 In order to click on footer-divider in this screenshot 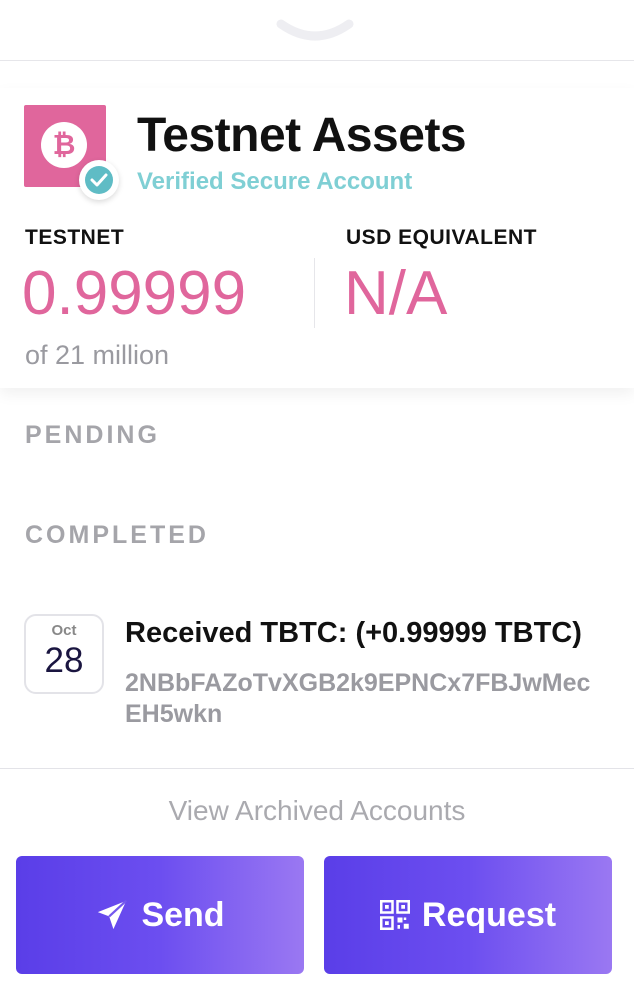, I will do `click(317, 768)`.